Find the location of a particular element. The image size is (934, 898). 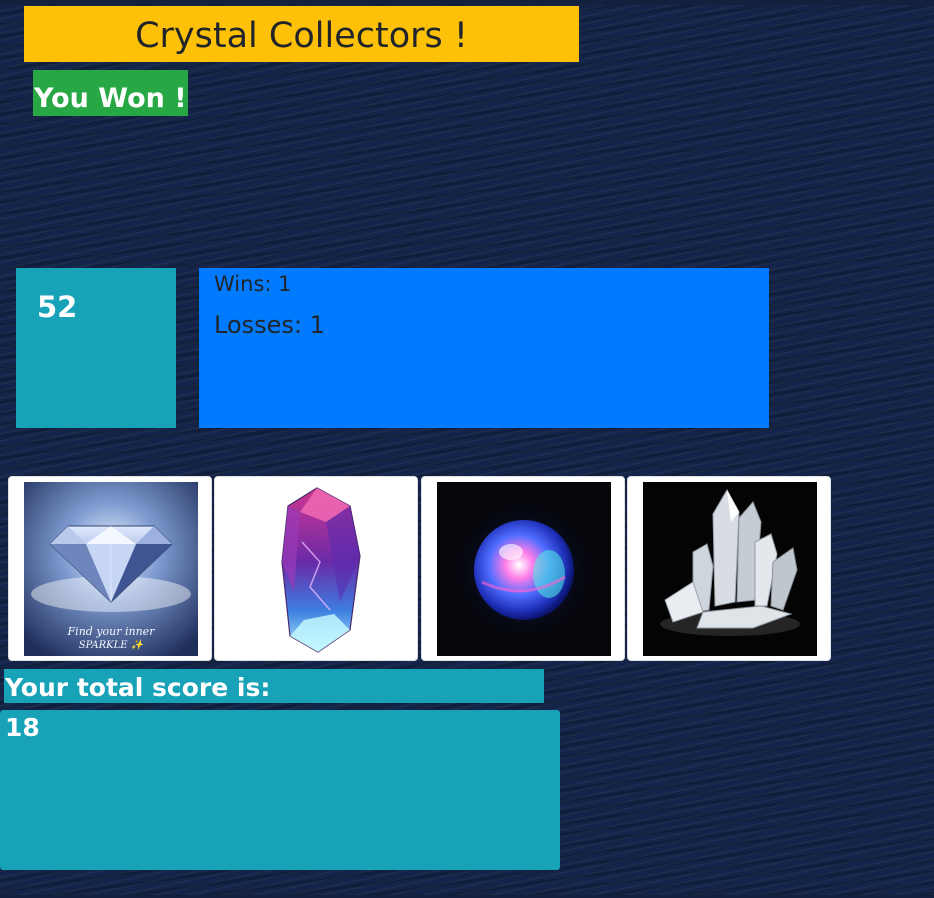

orb-icon is located at coordinates (524, 569).